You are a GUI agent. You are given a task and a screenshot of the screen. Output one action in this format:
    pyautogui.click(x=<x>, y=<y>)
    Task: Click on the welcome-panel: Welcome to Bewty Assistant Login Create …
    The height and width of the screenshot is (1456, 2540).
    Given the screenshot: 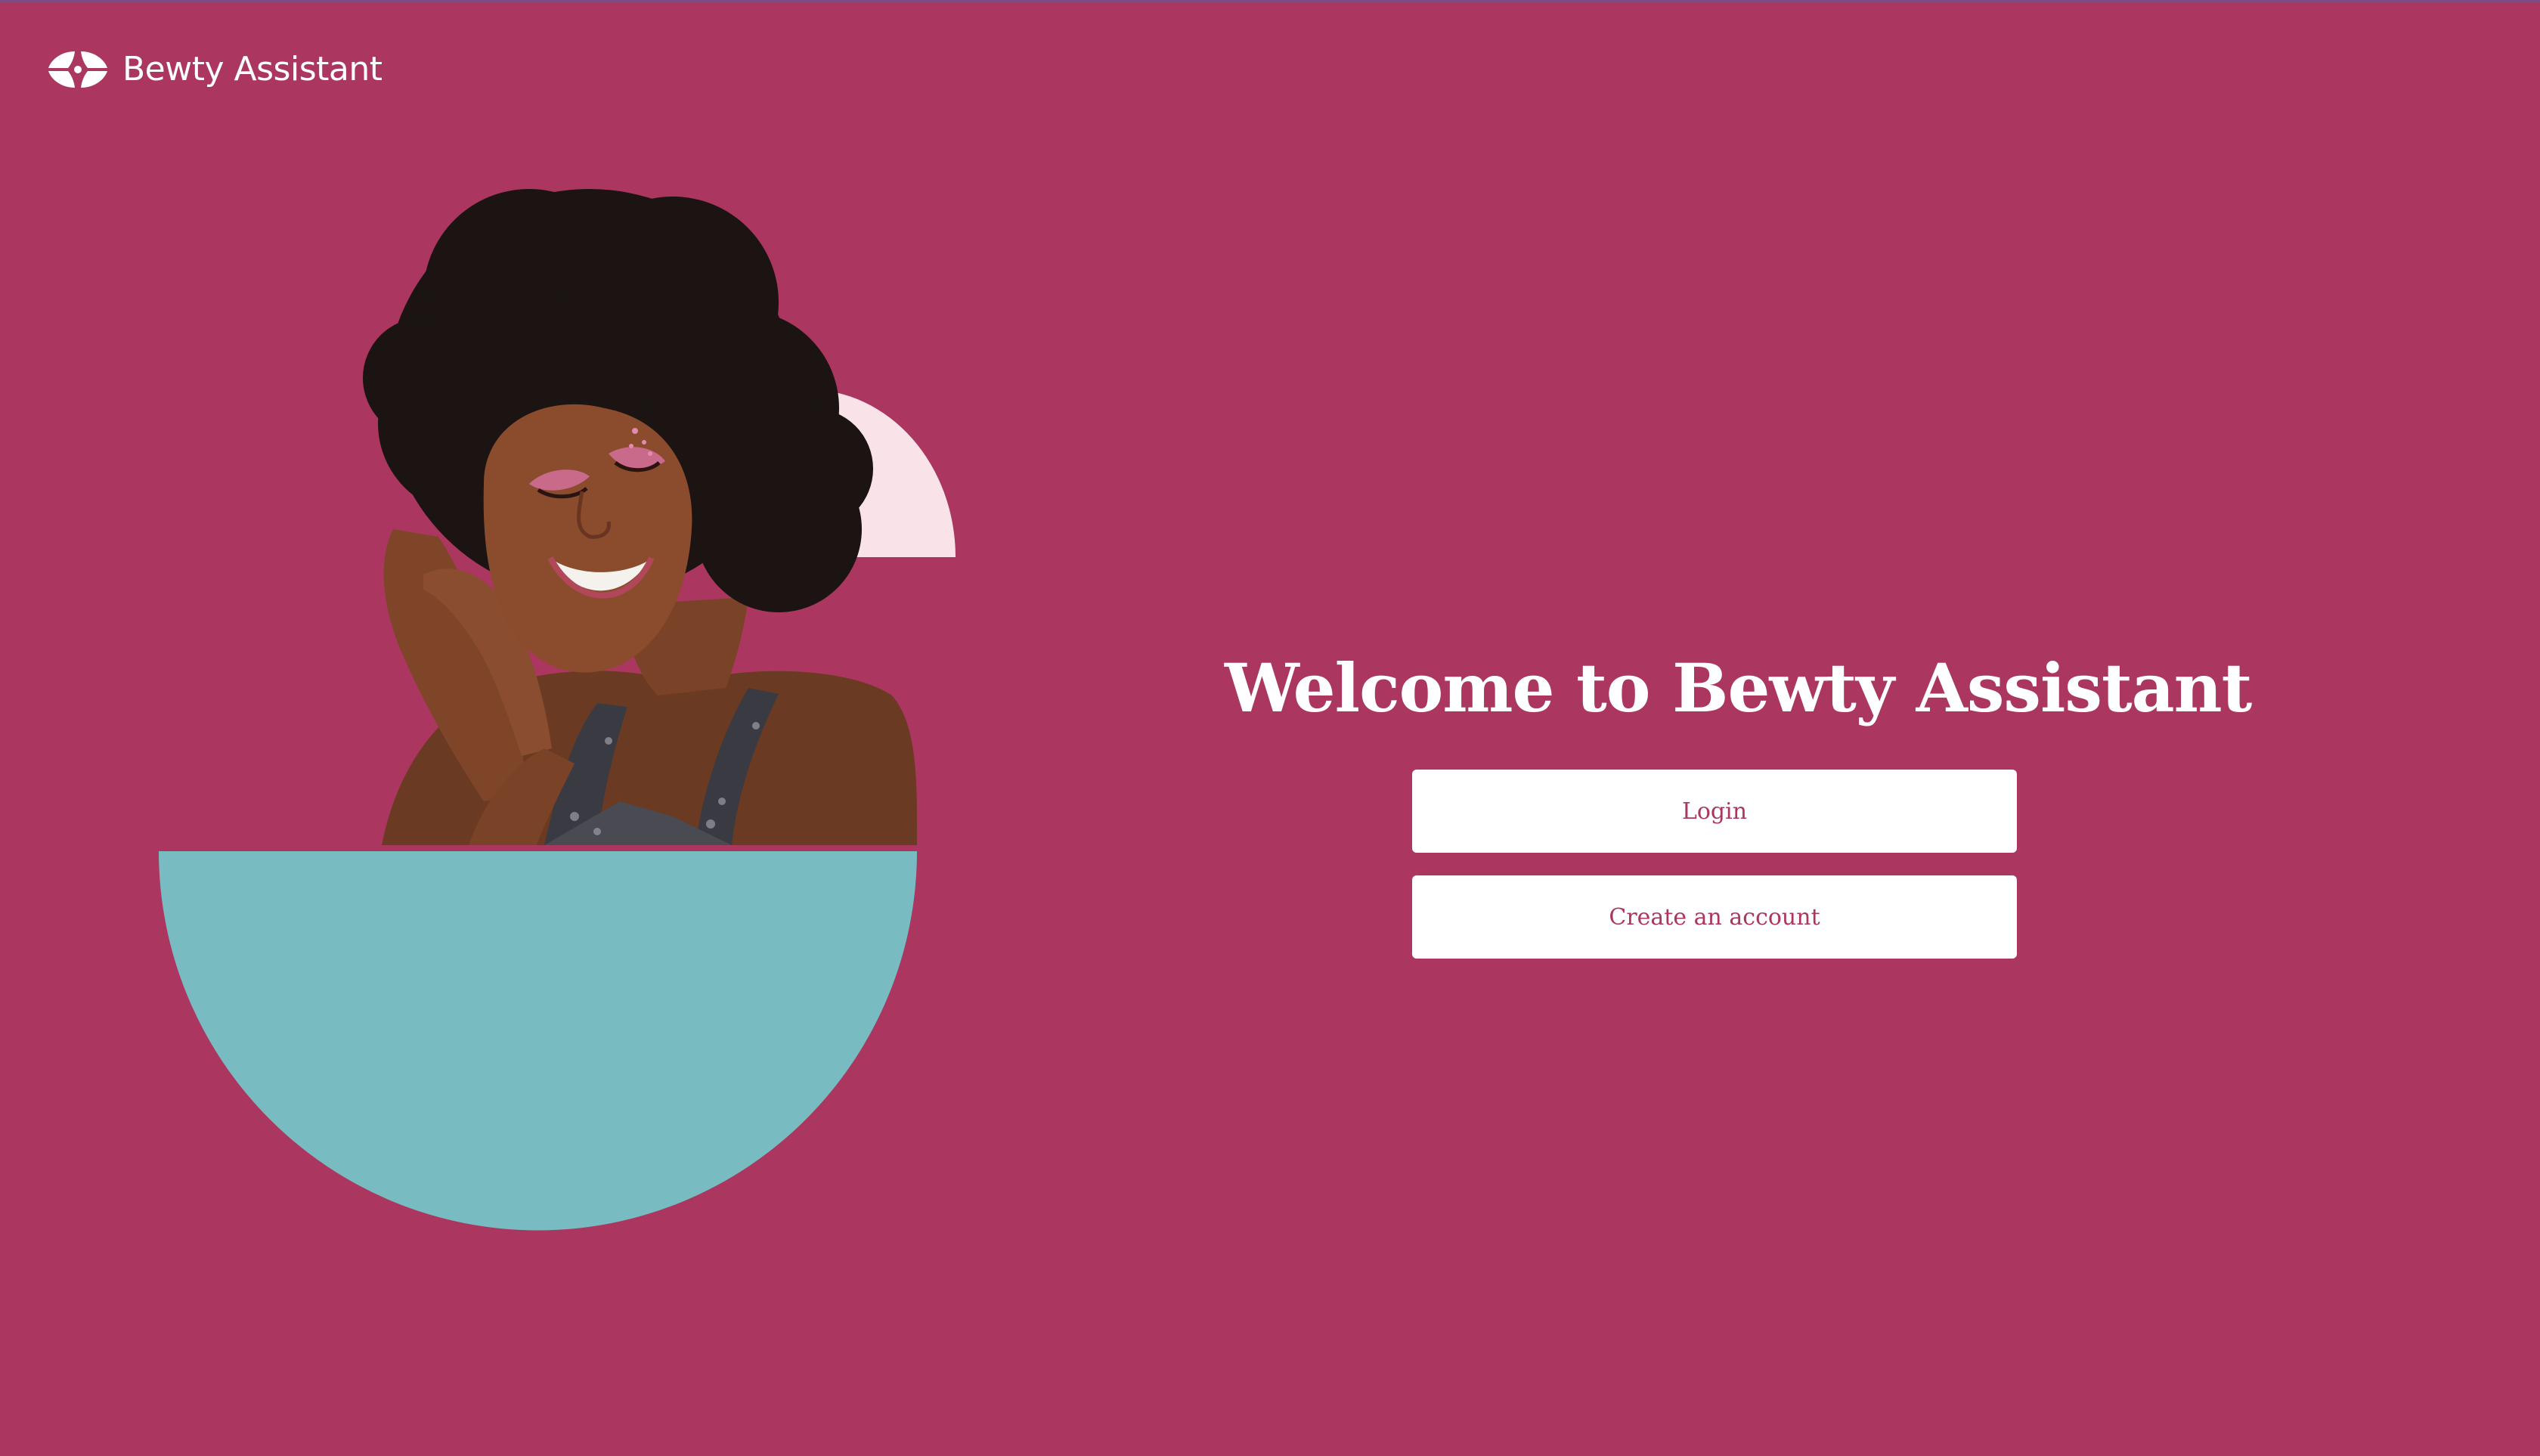 What is the action you would take?
    pyautogui.click(x=1738, y=797)
    